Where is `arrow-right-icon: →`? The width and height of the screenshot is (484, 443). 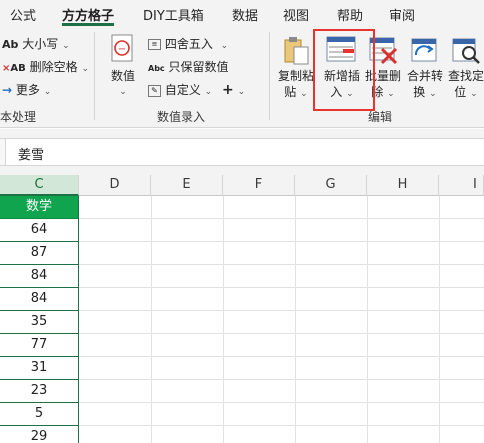 arrow-right-icon: → is located at coordinates (7, 90).